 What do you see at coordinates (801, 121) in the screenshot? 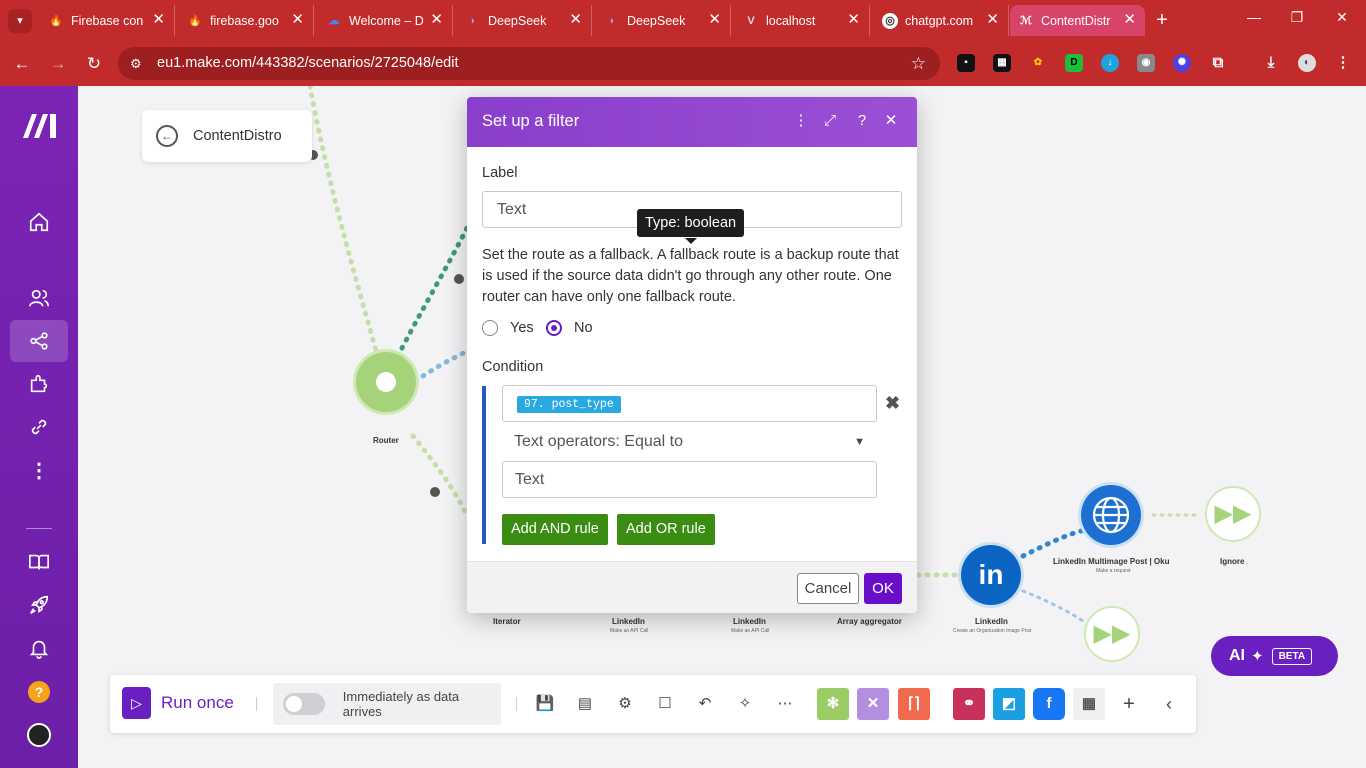
I see `kebab-menu-icon: ⋮` at bounding box center [801, 121].